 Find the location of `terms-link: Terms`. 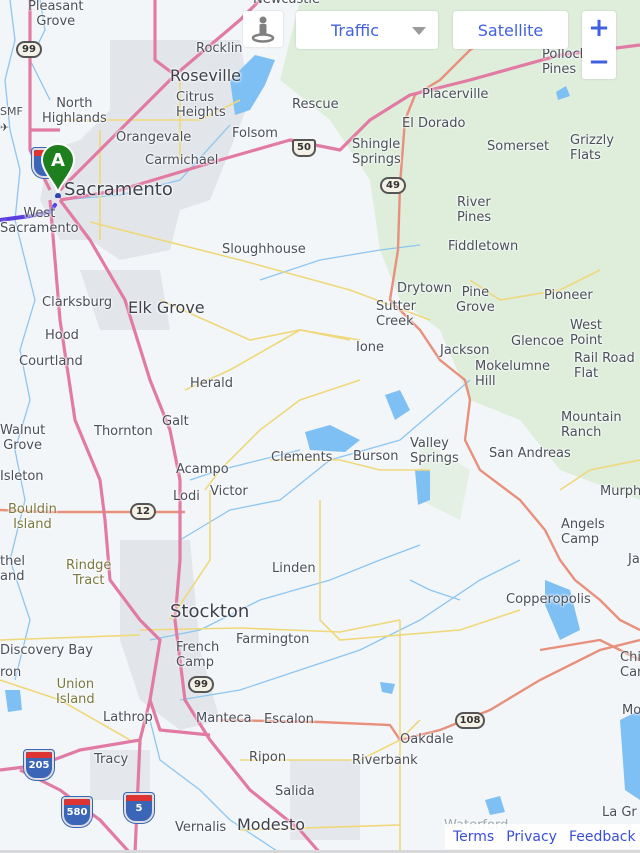

terms-link: Terms is located at coordinates (473, 837).